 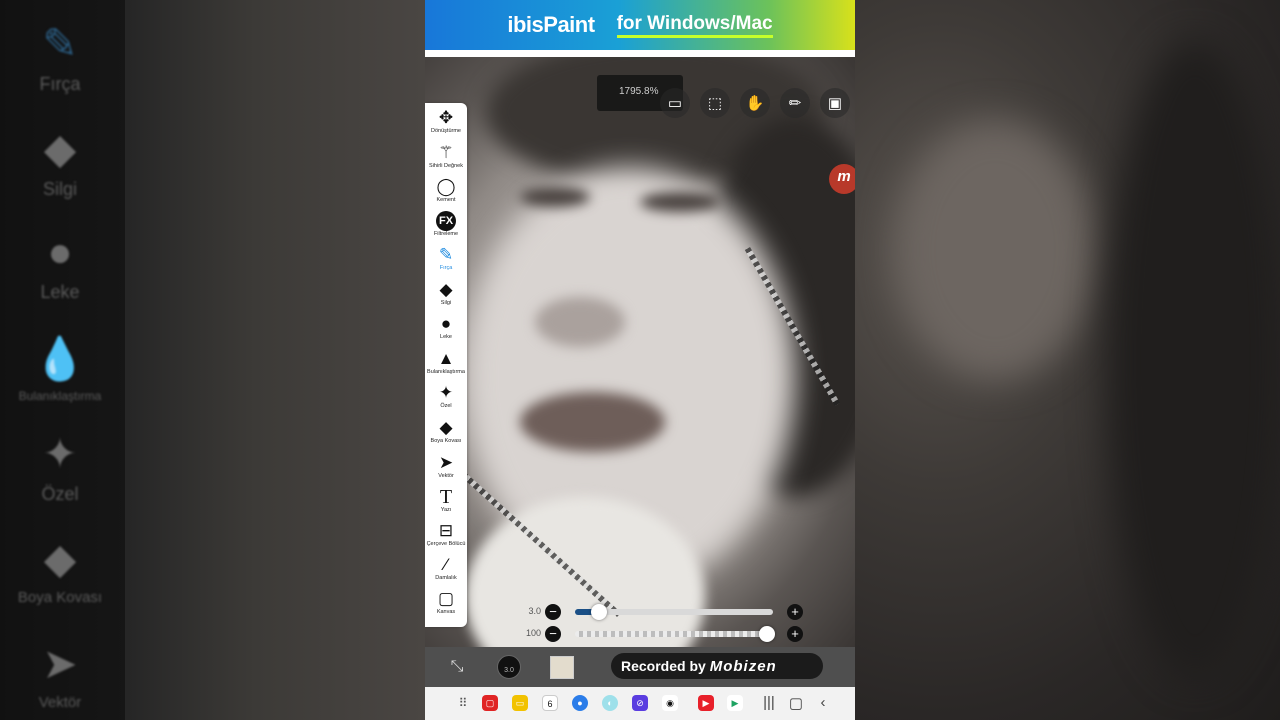 I want to click on ghost-label: Özel, so click(x=60, y=494).